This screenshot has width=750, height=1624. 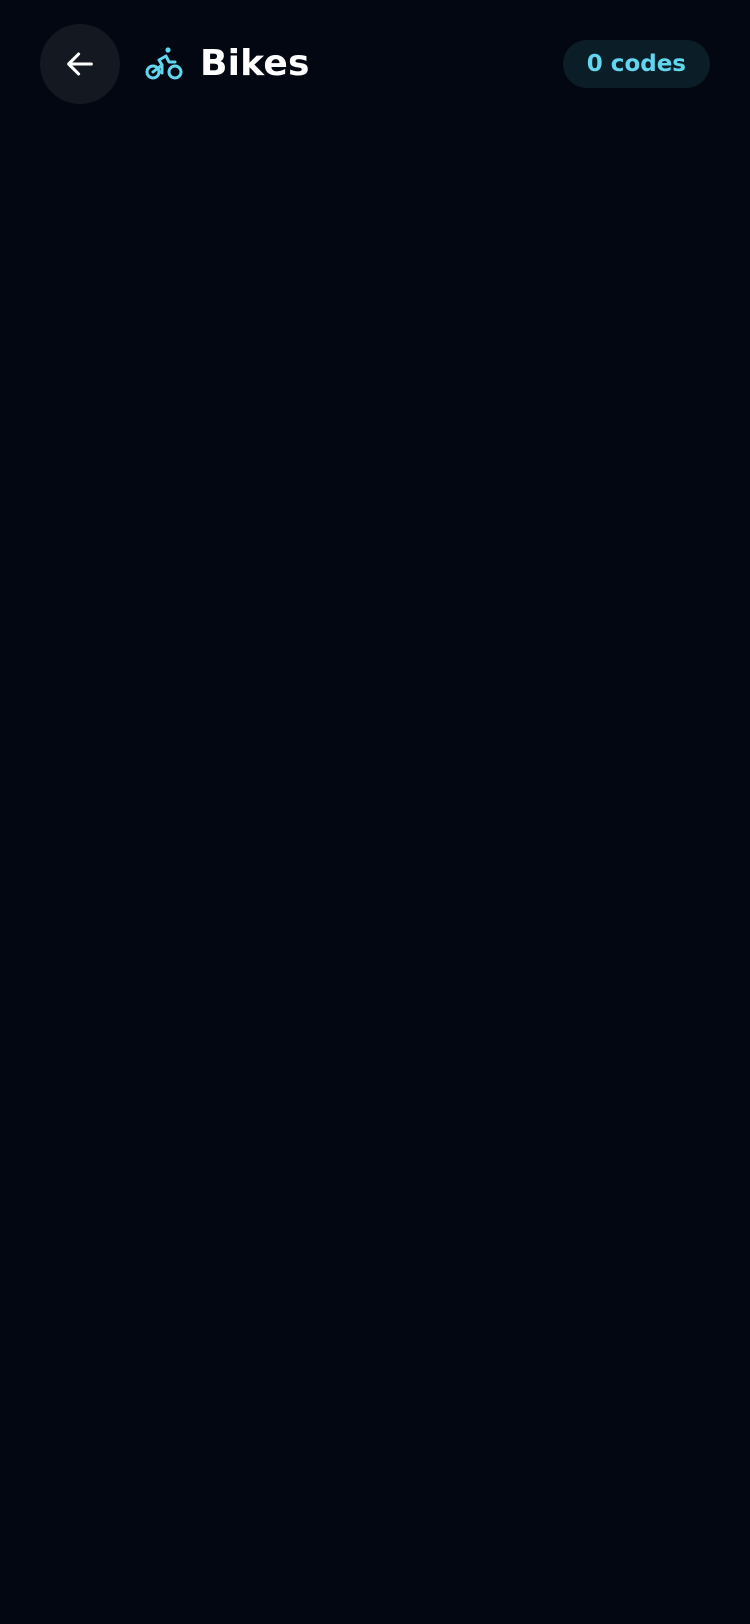 What do you see at coordinates (375, 65) in the screenshot?
I see `header: Bikes 0 codes` at bounding box center [375, 65].